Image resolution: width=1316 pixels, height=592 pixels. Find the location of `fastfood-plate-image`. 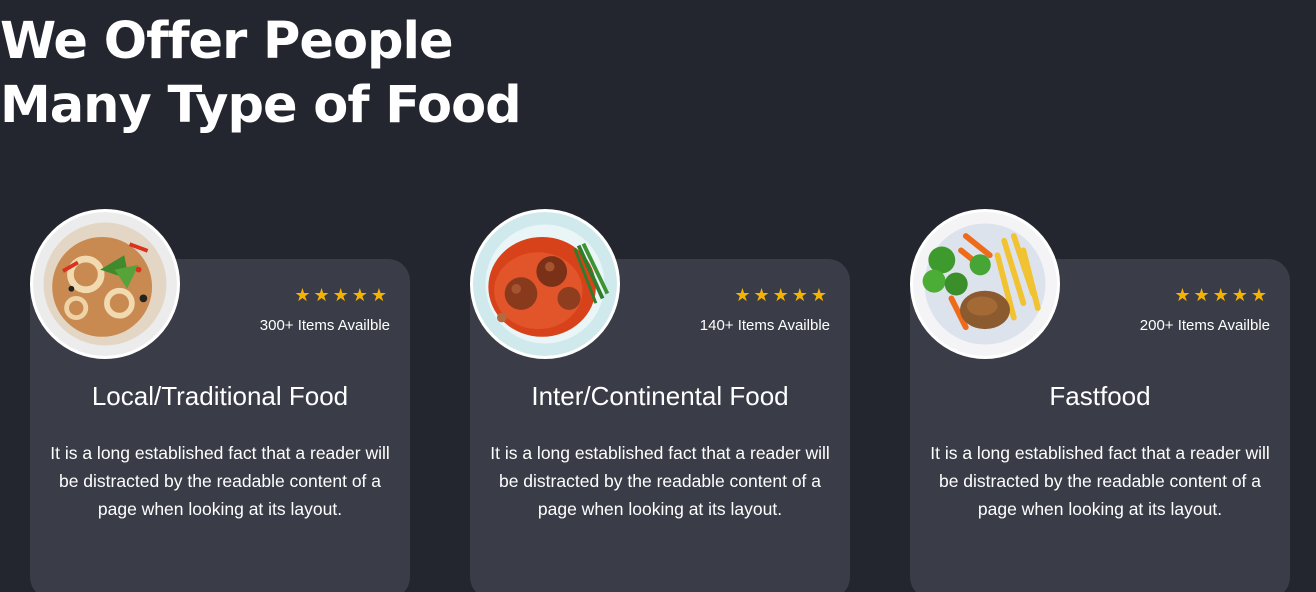

fastfood-plate-image is located at coordinates (985, 284).